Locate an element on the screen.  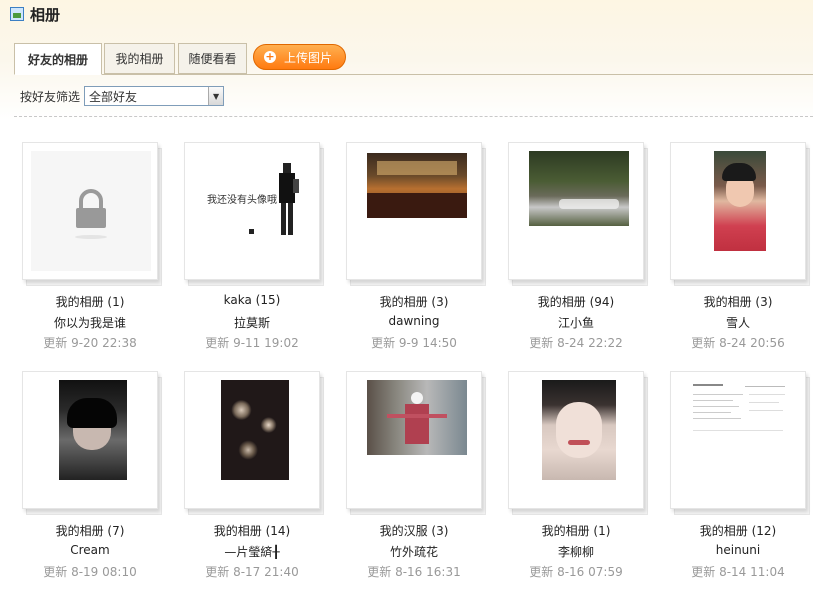
album-owner: heinuni is located at coordinates (738, 550).